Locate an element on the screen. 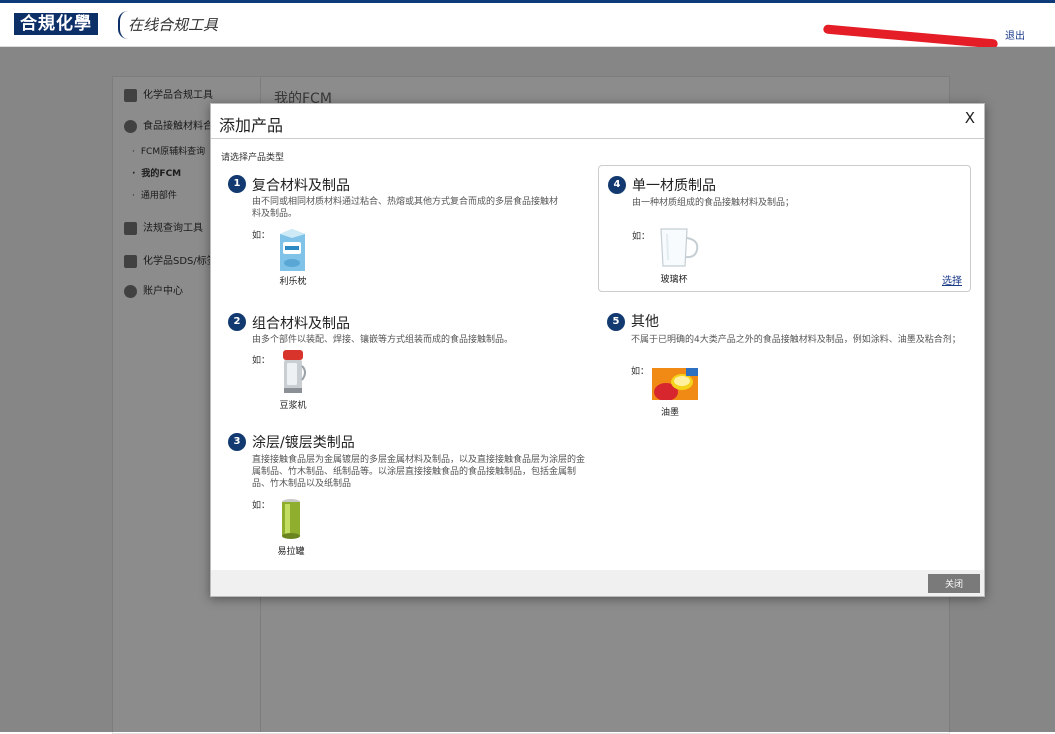 Image resolution: width=1055 pixels, height=734 pixels. step-number: 4 is located at coordinates (617, 185).